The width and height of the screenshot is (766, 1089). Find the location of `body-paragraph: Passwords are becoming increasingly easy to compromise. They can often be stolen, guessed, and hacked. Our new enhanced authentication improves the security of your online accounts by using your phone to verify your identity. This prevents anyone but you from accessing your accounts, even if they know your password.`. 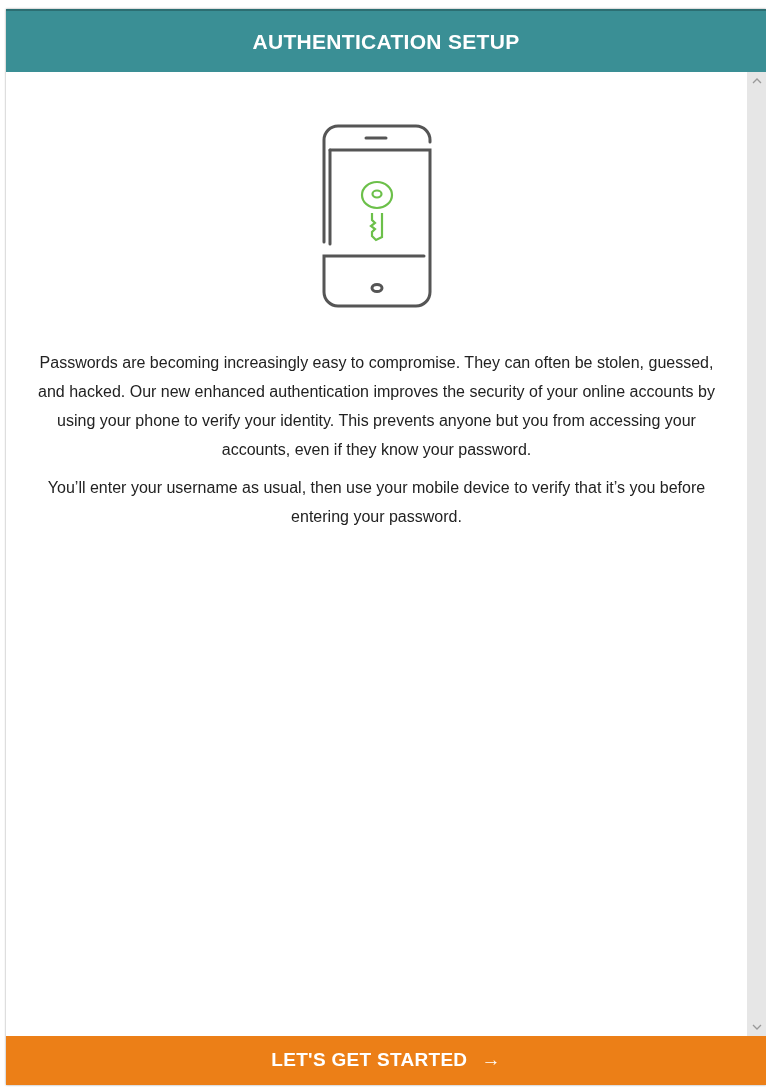

body-paragraph: Passwords are becoming increasingly easy to compromise. They can often be stolen, guessed, and hacked. Our new enhanced authentication improves the security of your online accounts by using your phone to verify your identity. This prevents anyone but you from accessing your accounts, even if they know your password. is located at coordinates (376, 406).